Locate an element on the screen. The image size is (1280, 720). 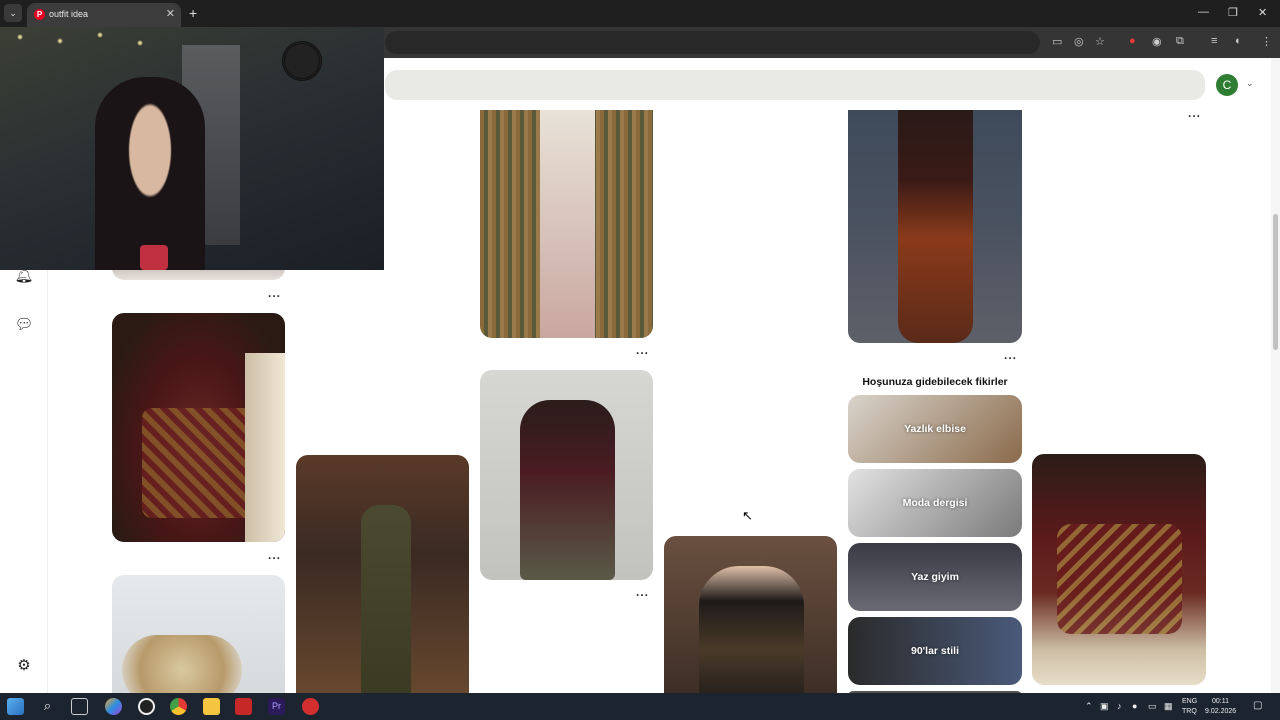
restore-button: ❐ is located at coordinates (1233, 12).